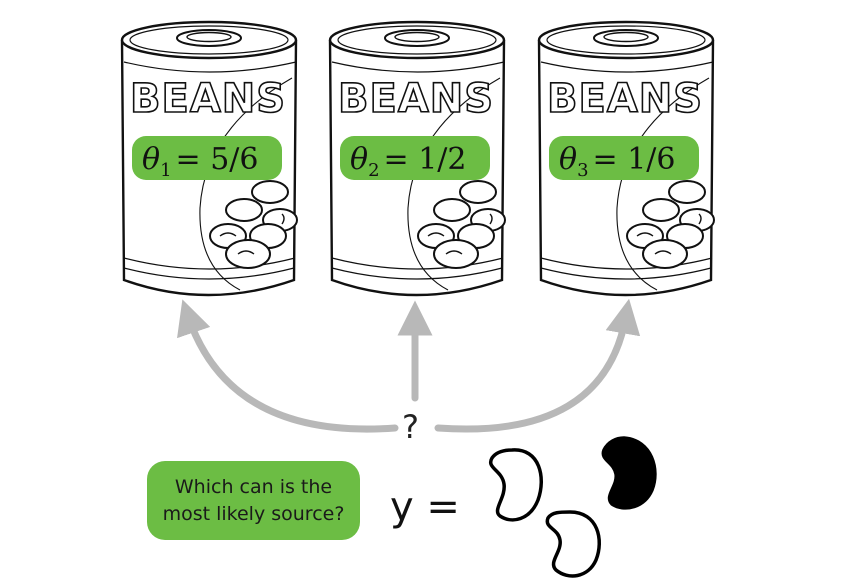 The width and height of the screenshot is (849, 579). I want to click on can-2: BEANS θ2 = 1/2, so click(417, 158).